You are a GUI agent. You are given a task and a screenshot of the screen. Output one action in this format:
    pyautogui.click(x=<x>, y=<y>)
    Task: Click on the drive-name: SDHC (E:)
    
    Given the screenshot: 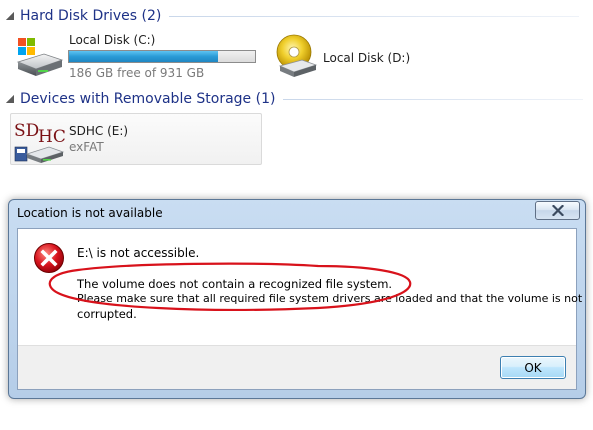 What is the action you would take?
    pyautogui.click(x=99, y=131)
    